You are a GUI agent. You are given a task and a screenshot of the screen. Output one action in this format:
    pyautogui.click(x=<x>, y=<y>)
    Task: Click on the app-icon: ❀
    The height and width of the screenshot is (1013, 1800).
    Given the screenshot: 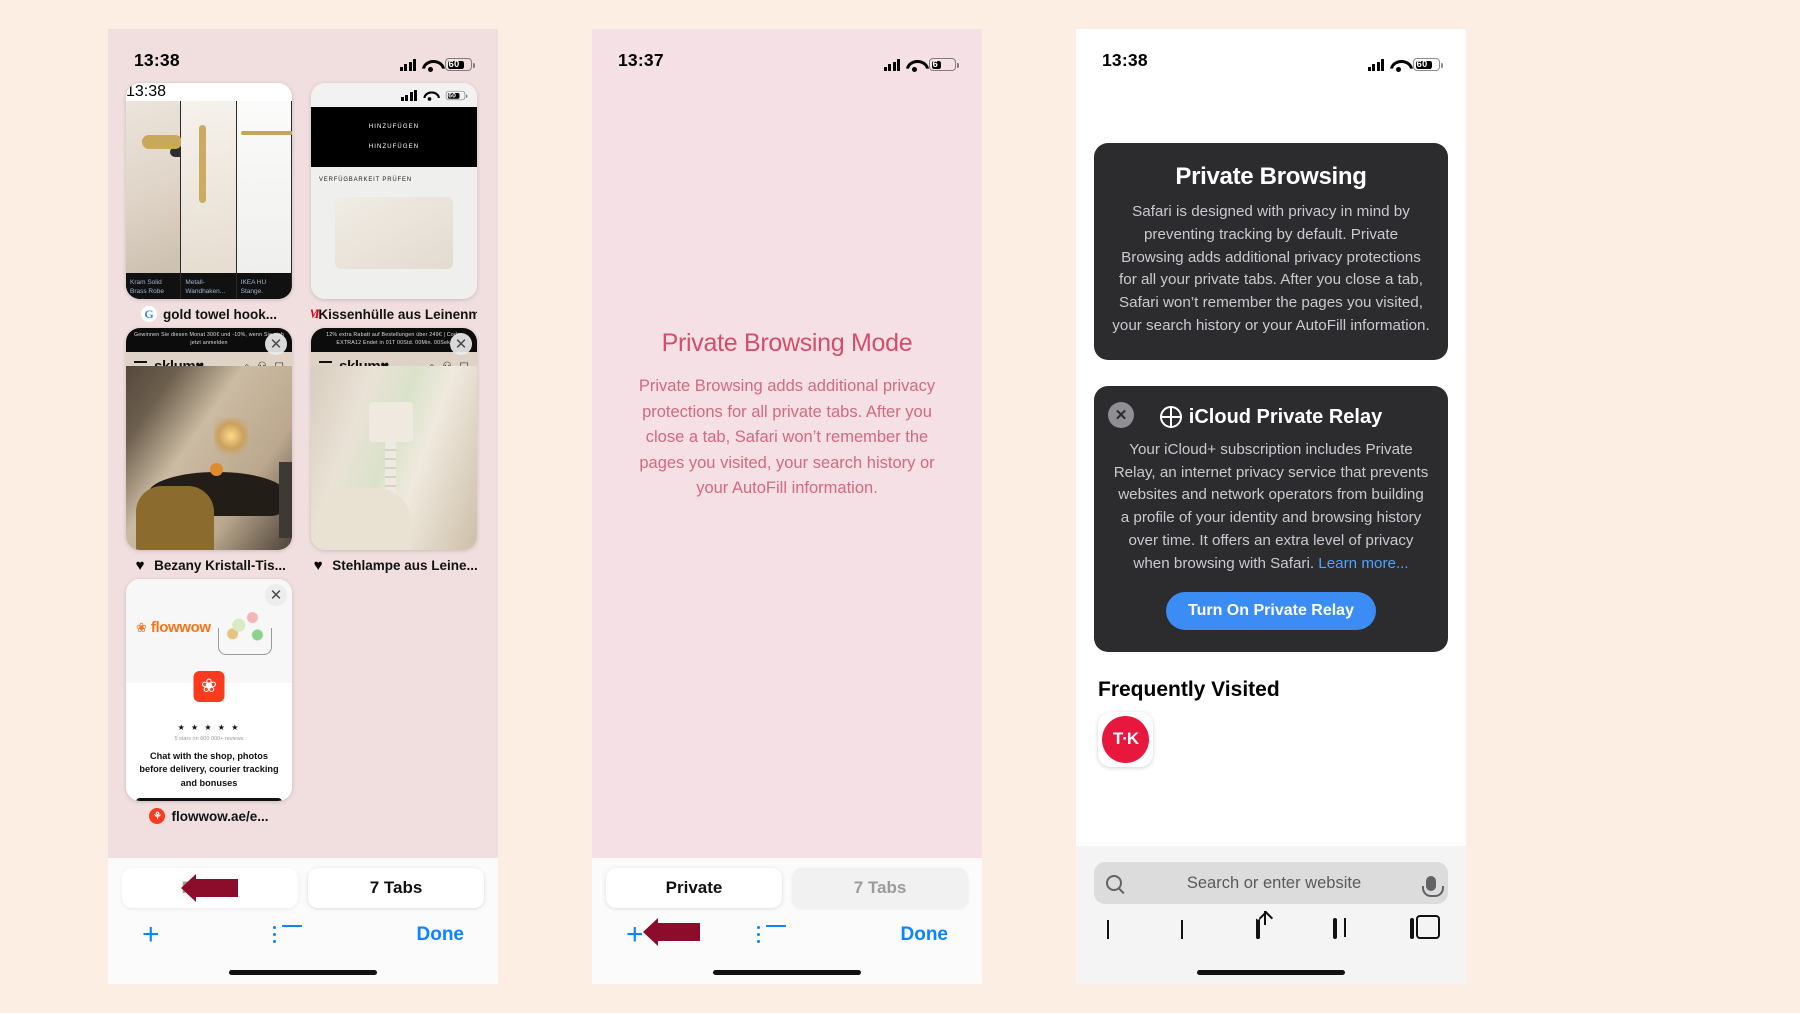 What is the action you would take?
    pyautogui.click(x=209, y=686)
    